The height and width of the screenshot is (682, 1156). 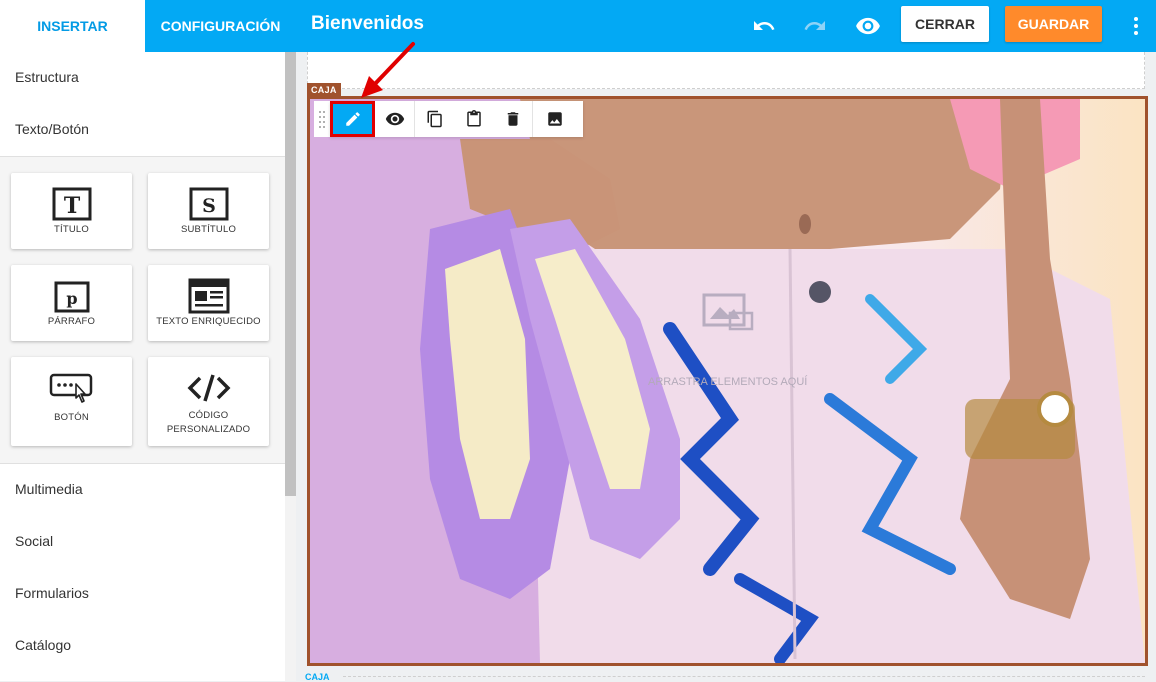 I want to click on category-estructura: Estructura, so click(x=47, y=77).